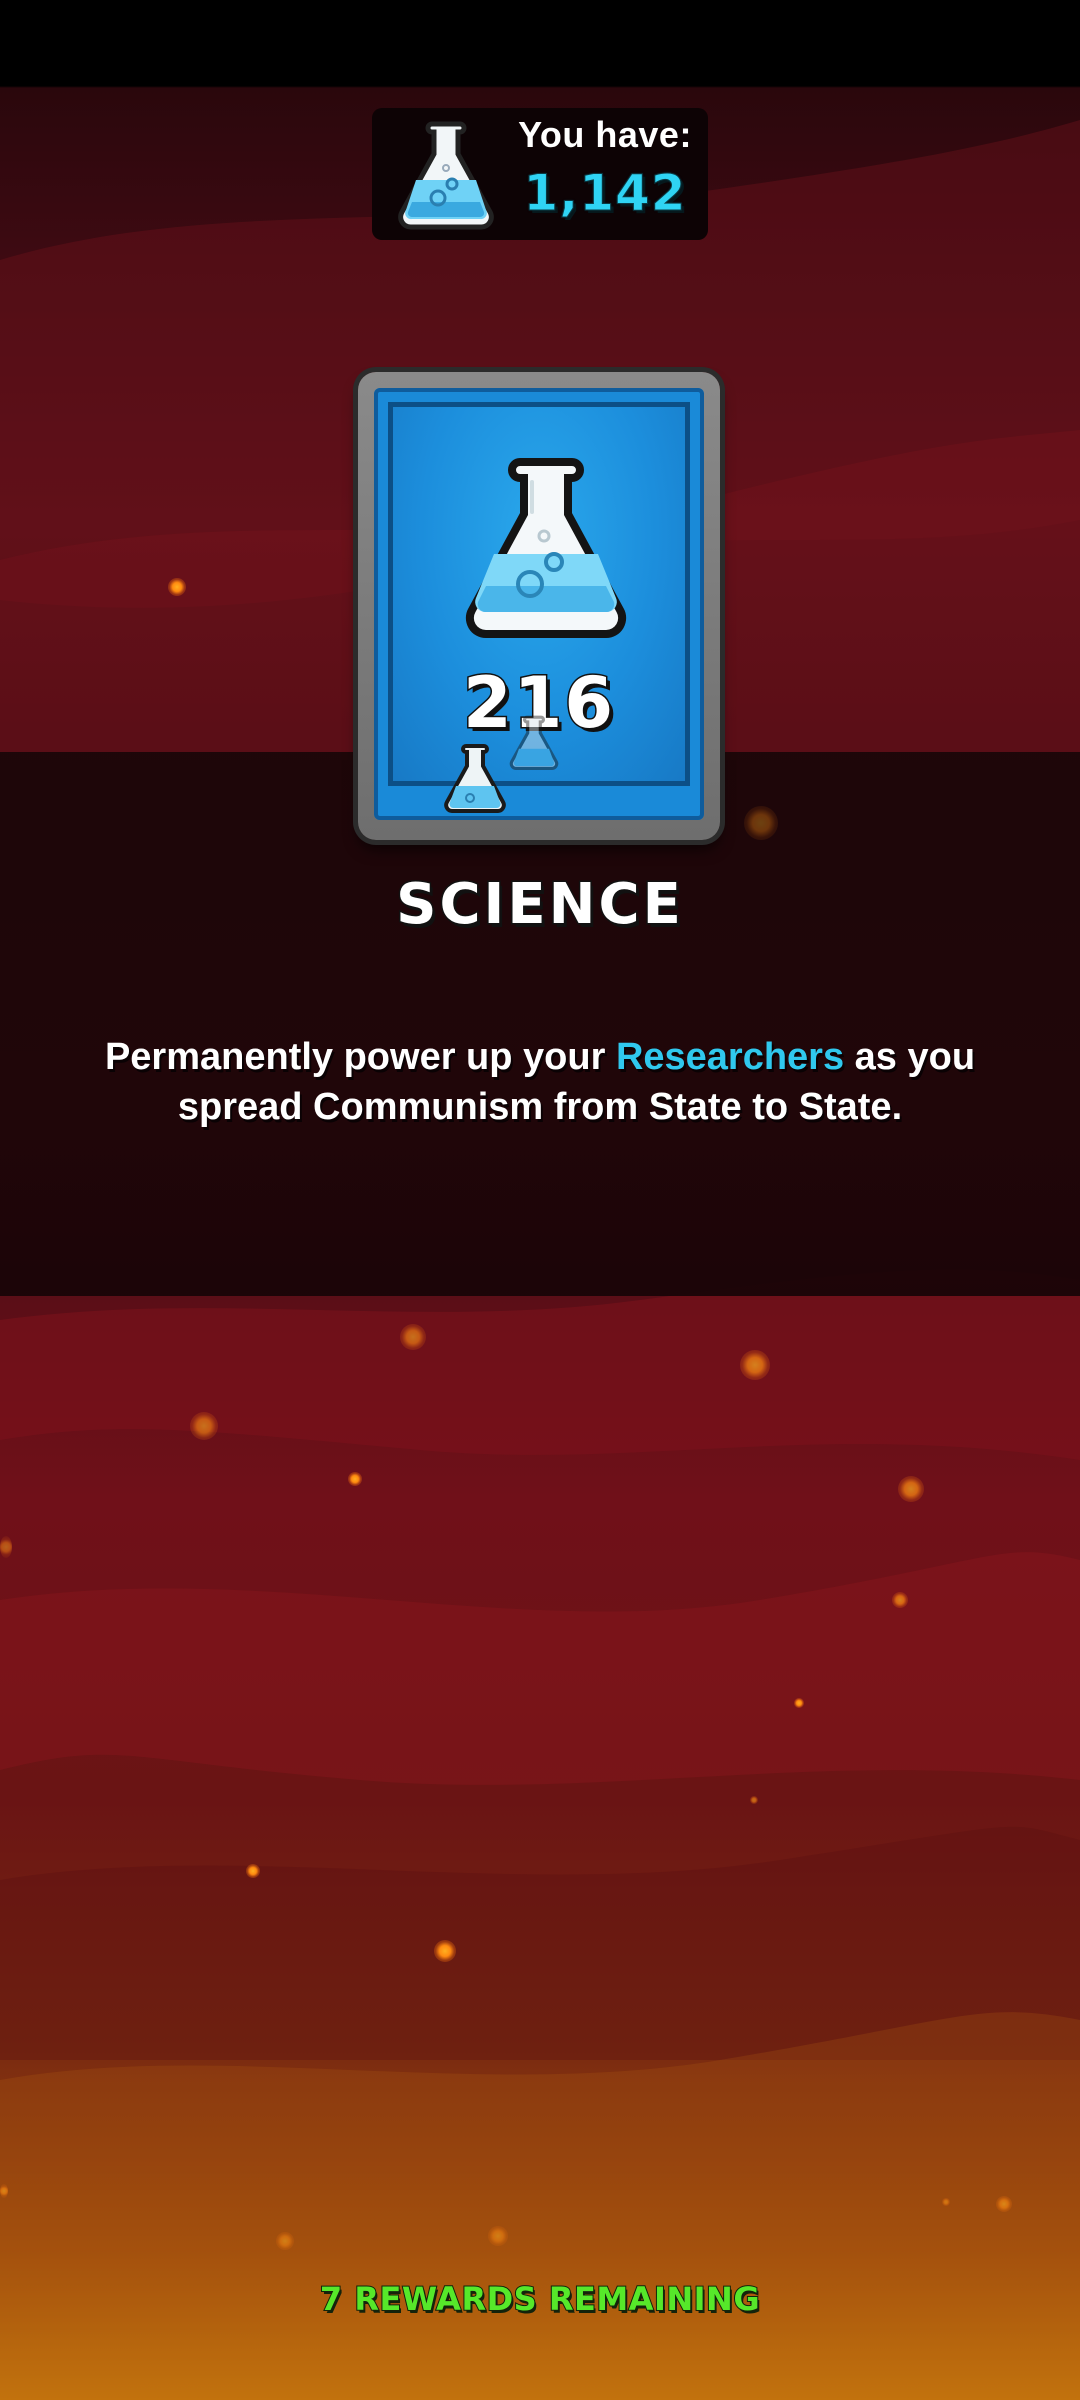 The height and width of the screenshot is (2400, 1080). What do you see at coordinates (540, 2299) in the screenshot?
I see `rewards-remaining: 7 REWARDS REMAINING` at bounding box center [540, 2299].